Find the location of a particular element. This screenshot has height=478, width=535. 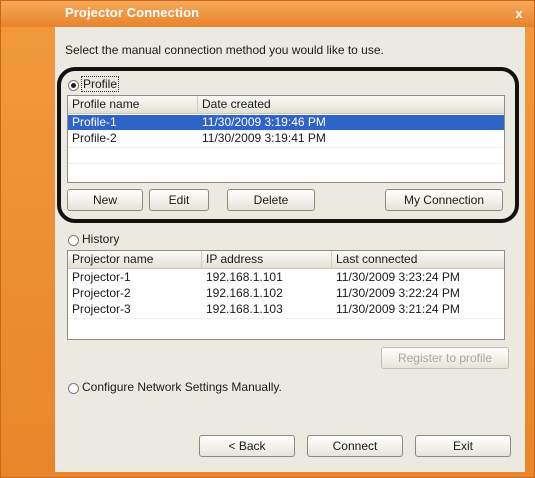

history-radio is located at coordinates (73, 240).